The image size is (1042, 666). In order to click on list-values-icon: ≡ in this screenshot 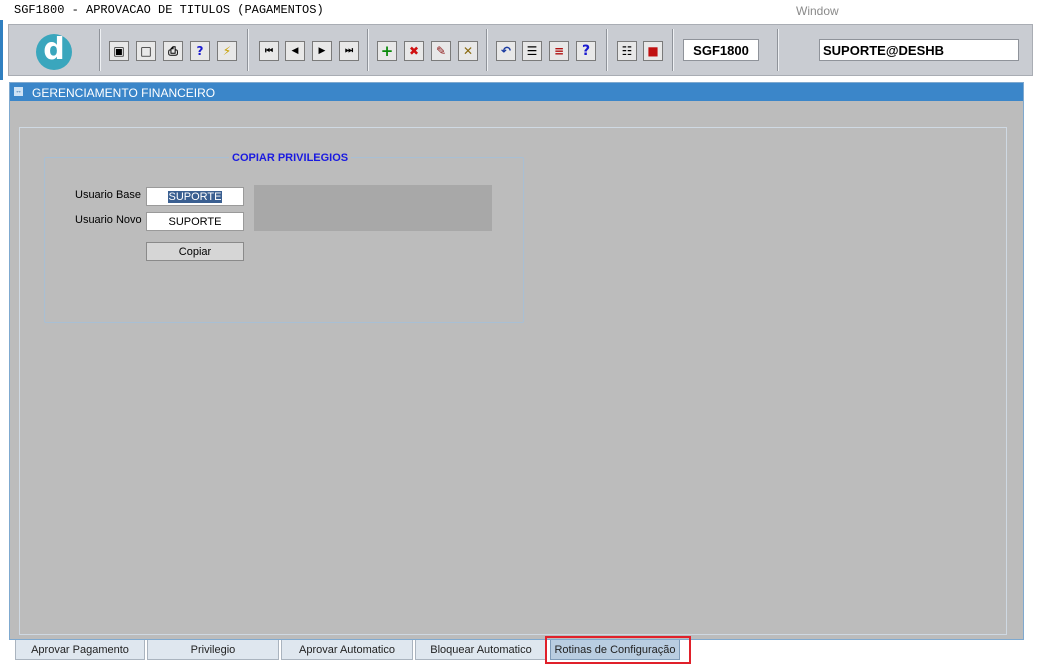, I will do `click(559, 51)`.